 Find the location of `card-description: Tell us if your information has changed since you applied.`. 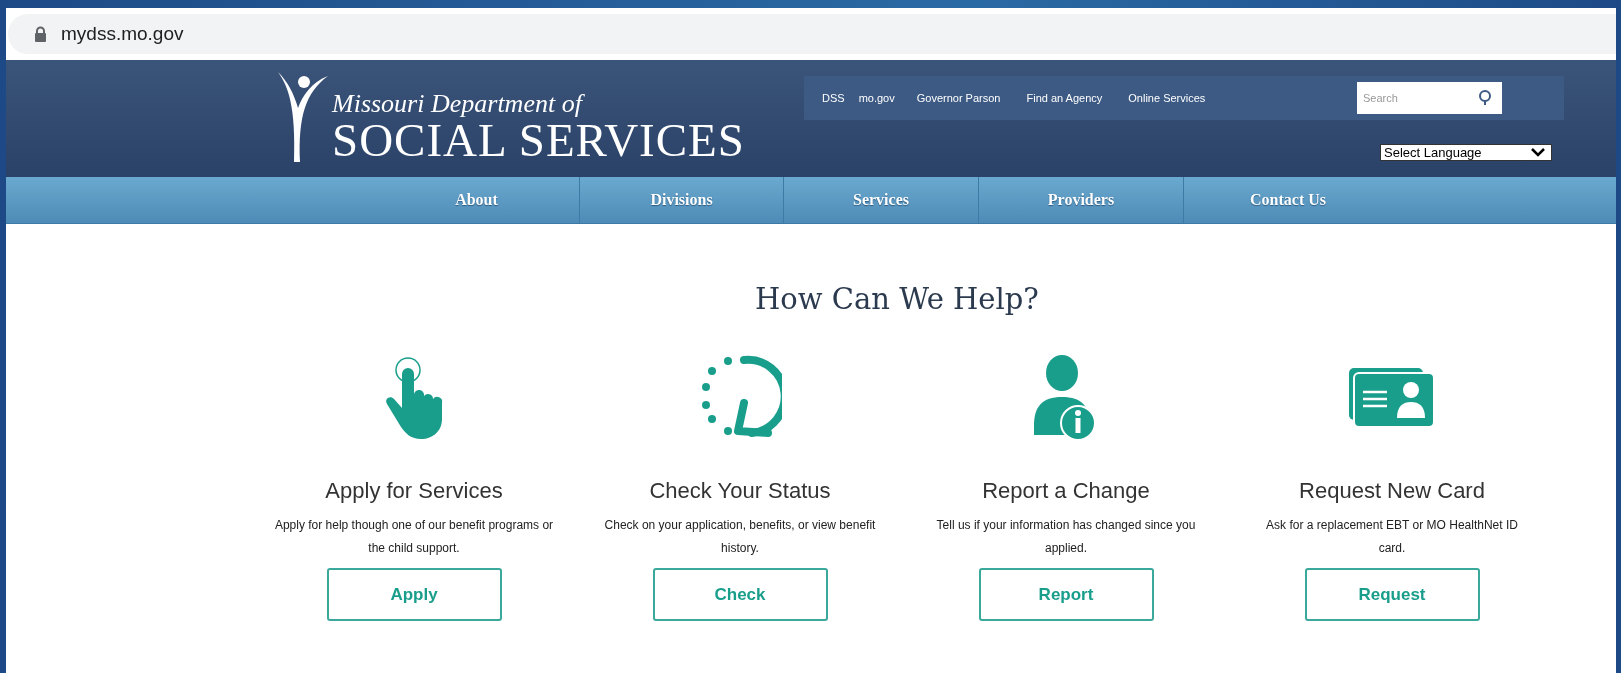

card-description: Tell us if your information has changed since you applied. is located at coordinates (1066, 537).